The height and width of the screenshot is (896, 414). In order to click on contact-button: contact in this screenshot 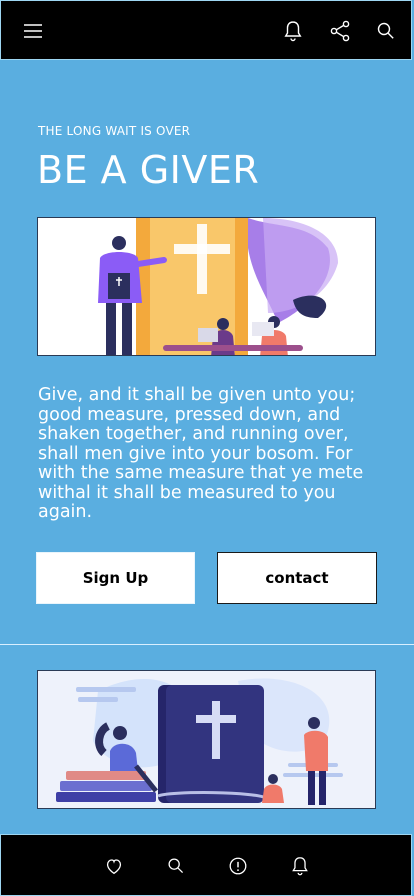, I will do `click(297, 578)`.